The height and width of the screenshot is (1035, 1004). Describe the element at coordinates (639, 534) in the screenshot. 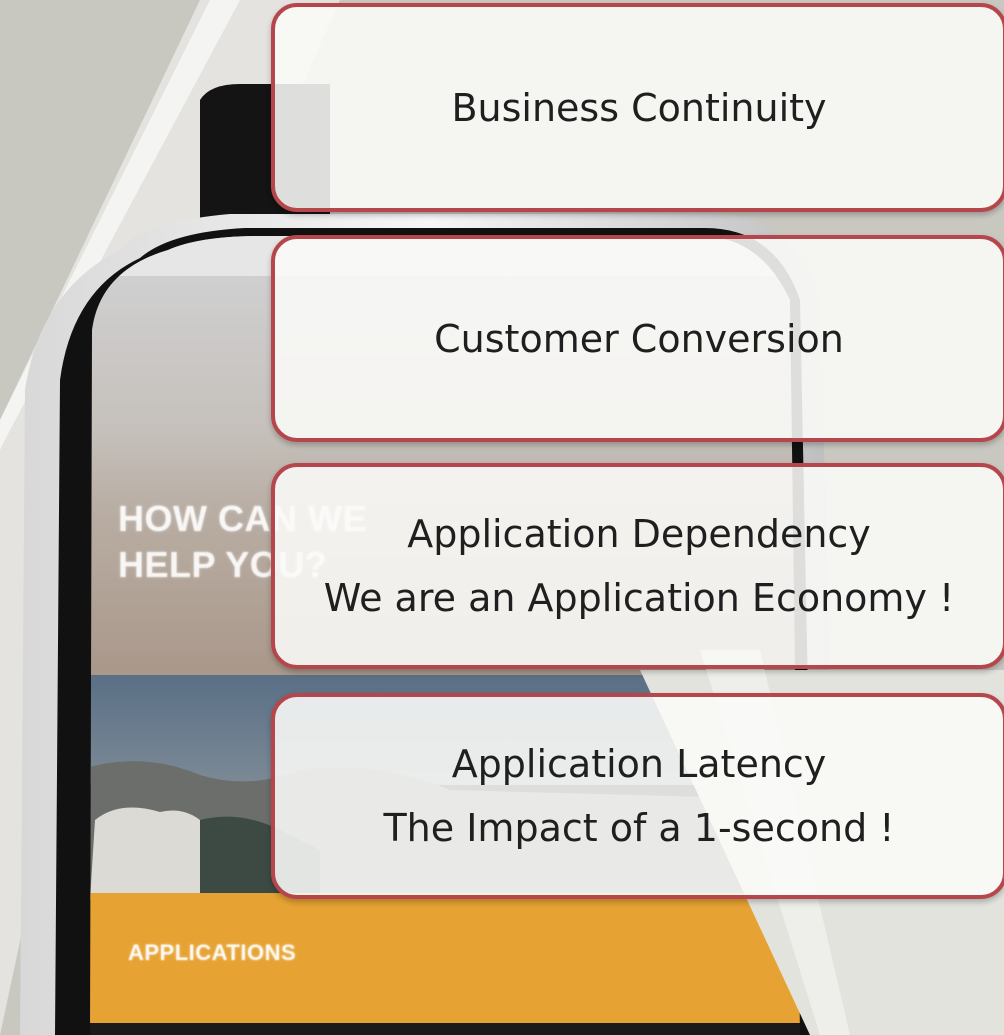

I see `callout-title: Application Dependency` at that location.